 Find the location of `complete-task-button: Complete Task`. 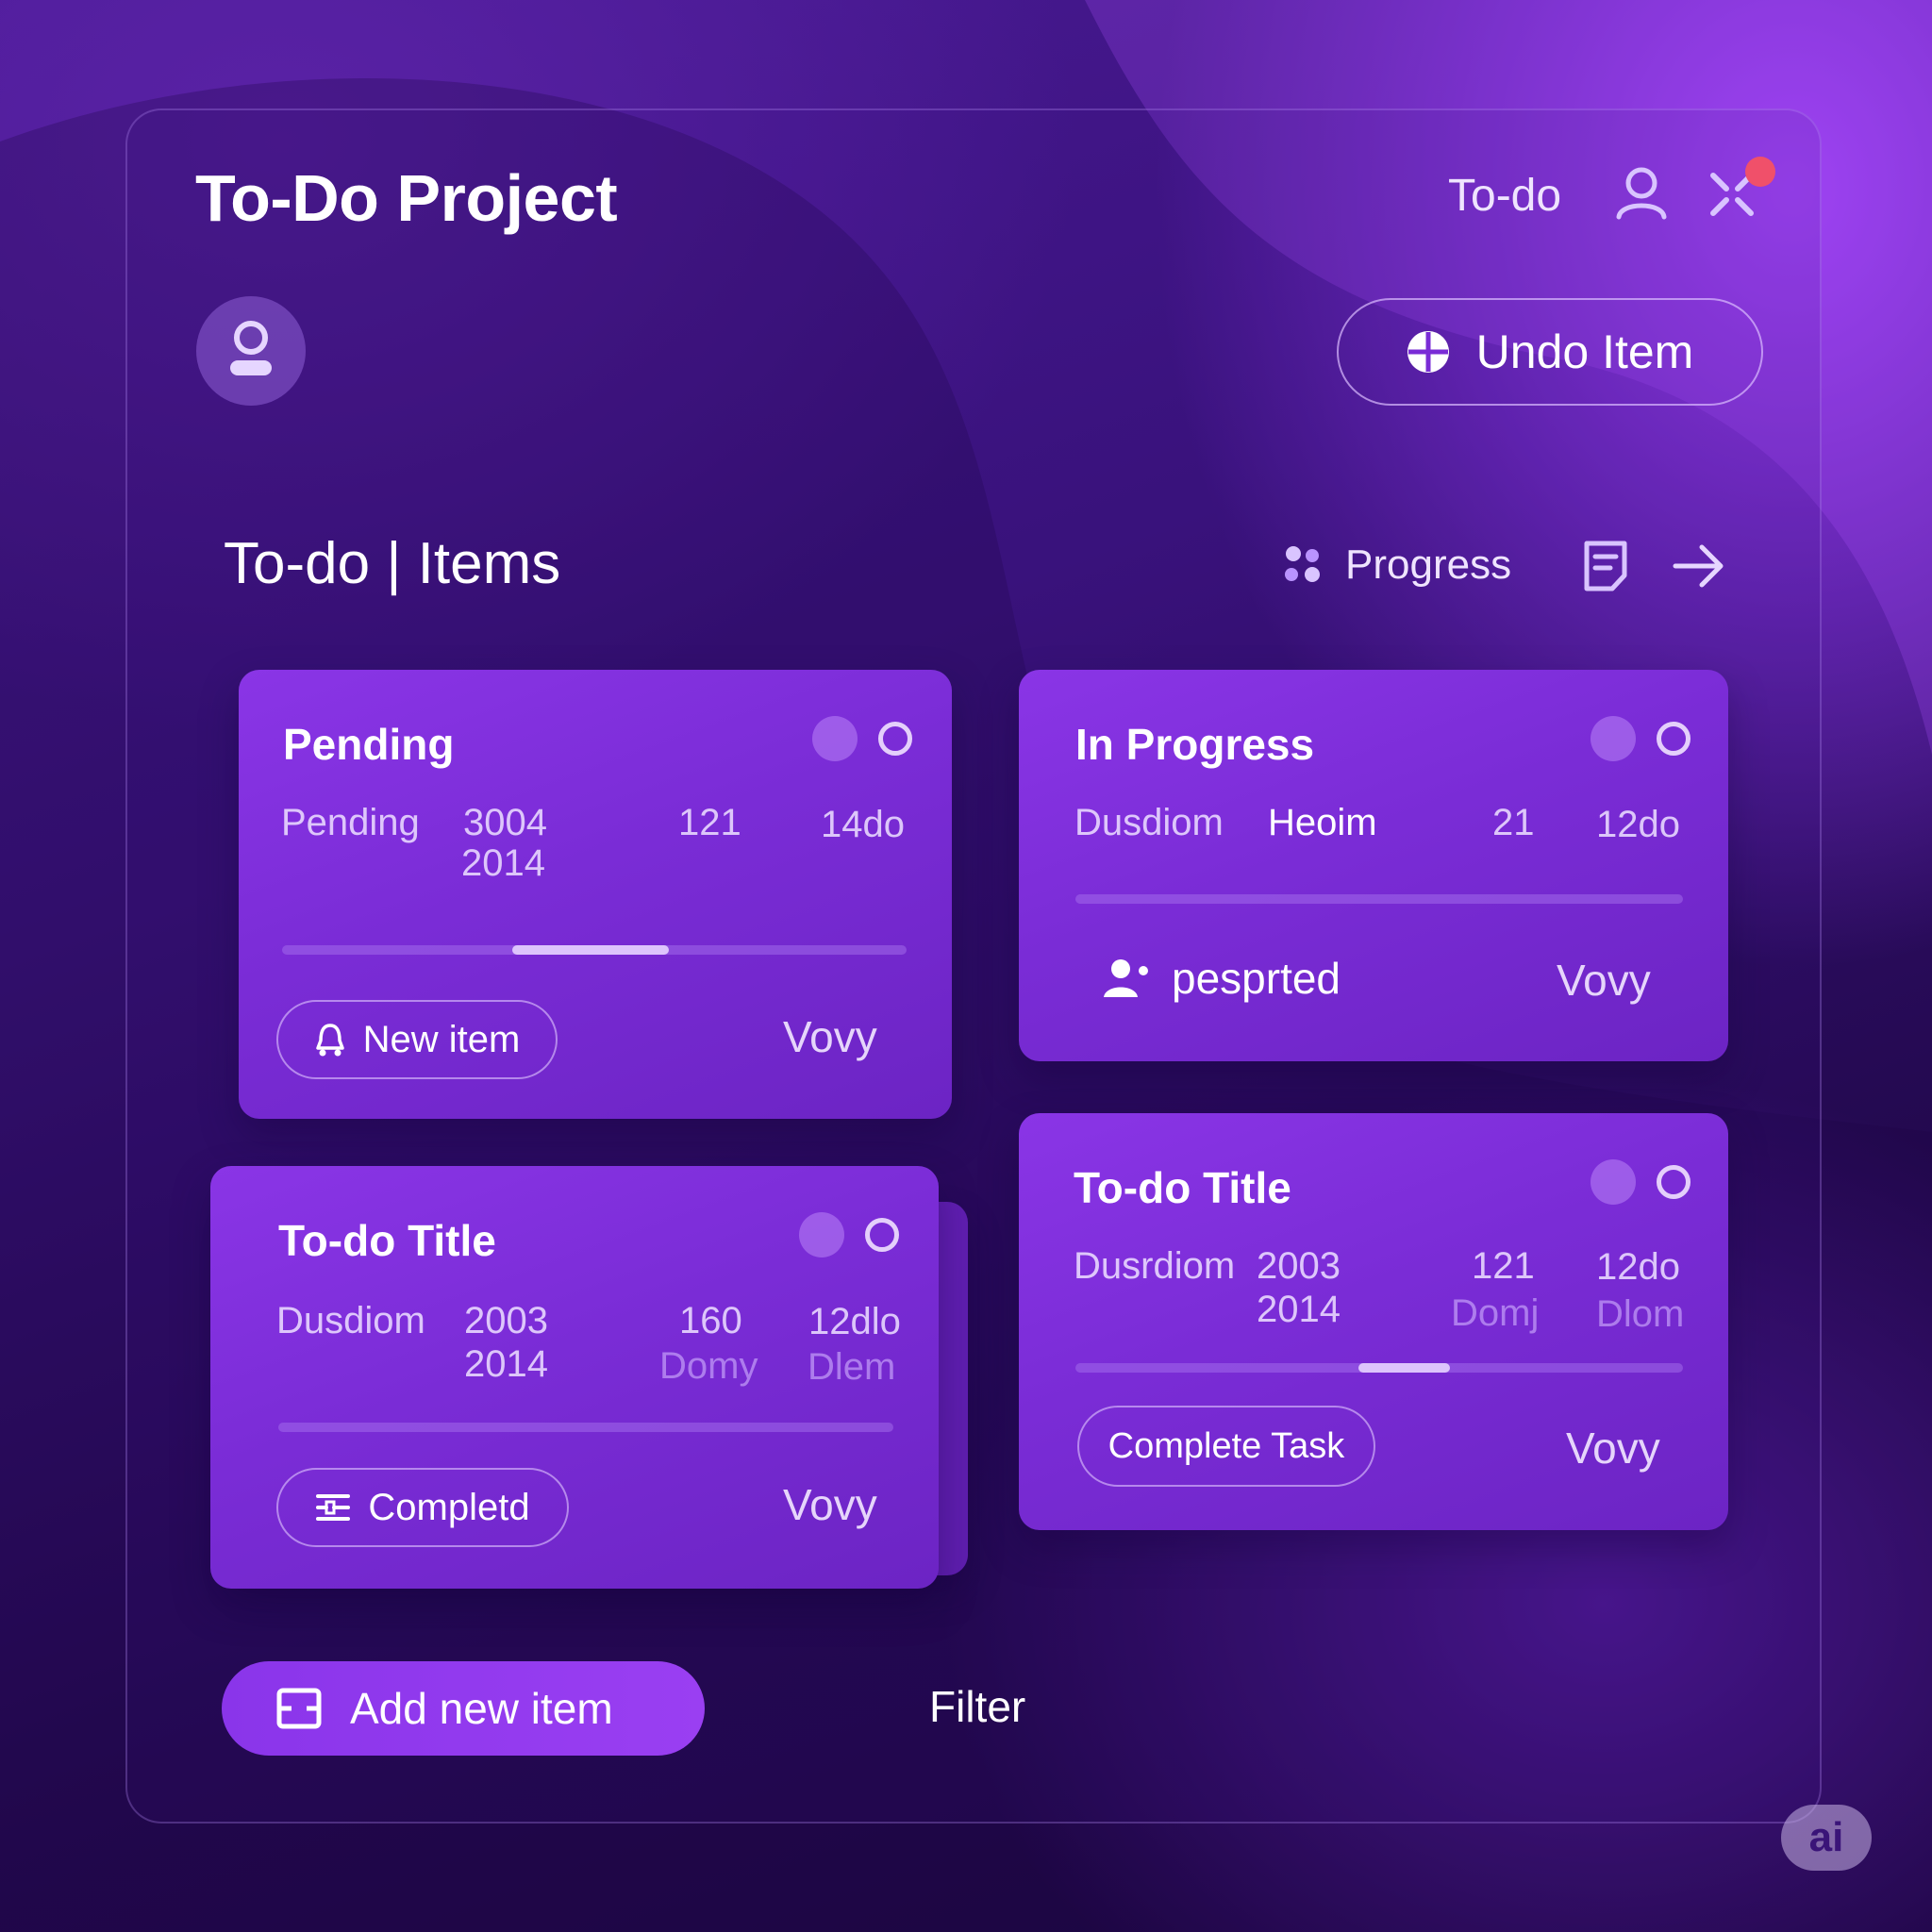

complete-task-button: Complete Task is located at coordinates (1226, 1446).